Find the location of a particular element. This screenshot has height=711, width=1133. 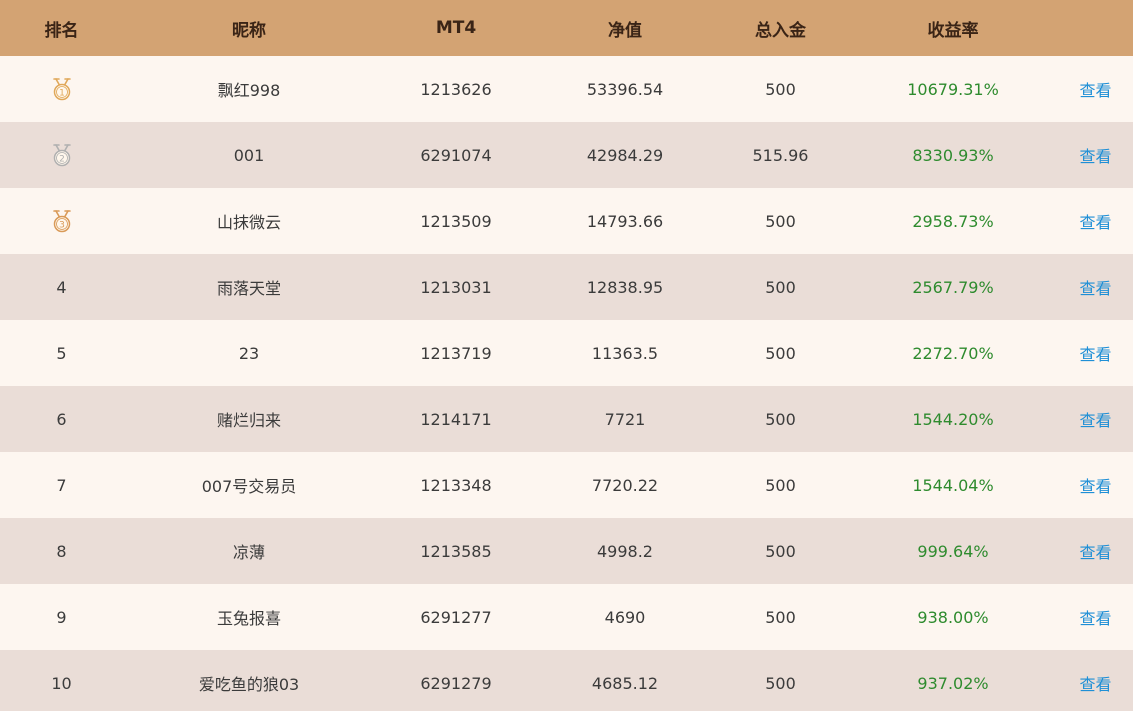

mt4-cell: 1214171 is located at coordinates (456, 419).